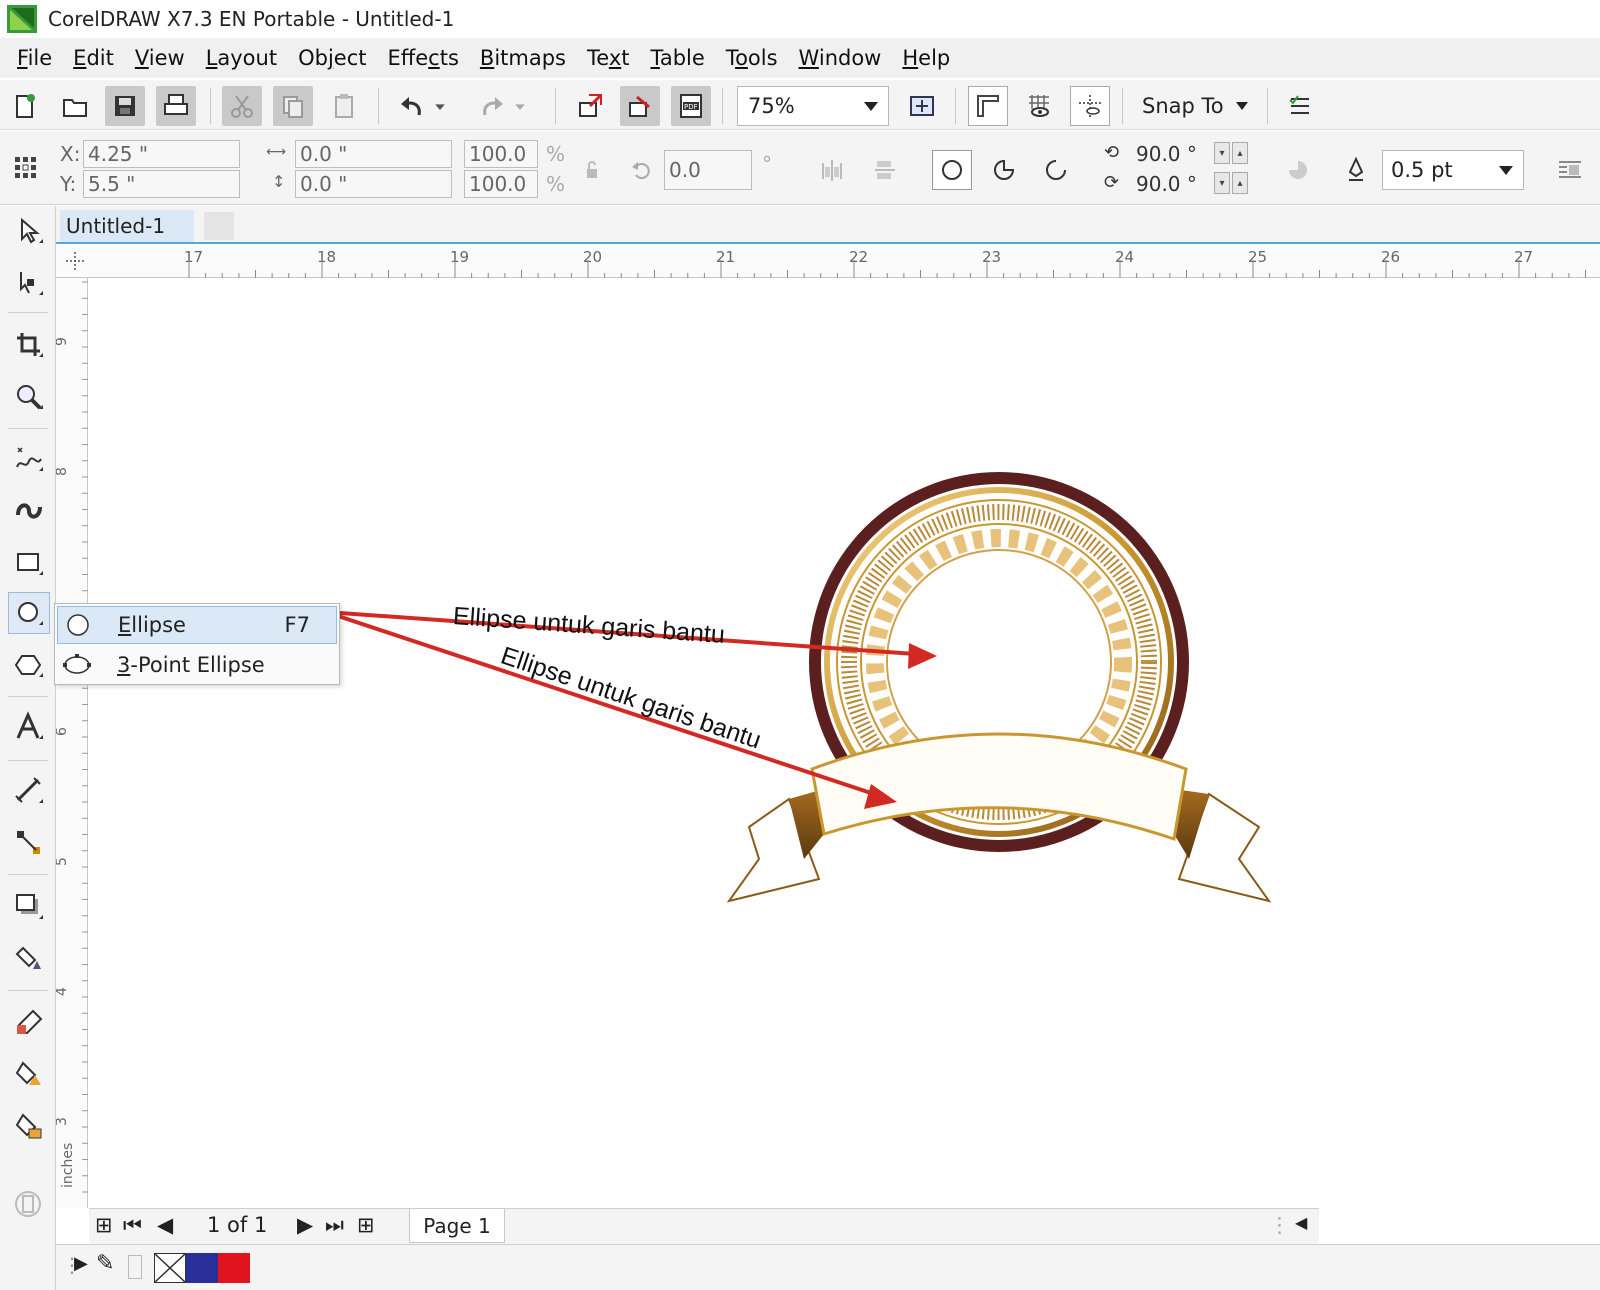 Image resolution: width=1600 pixels, height=1290 pixels. I want to click on menu-text: Text, so click(607, 58).